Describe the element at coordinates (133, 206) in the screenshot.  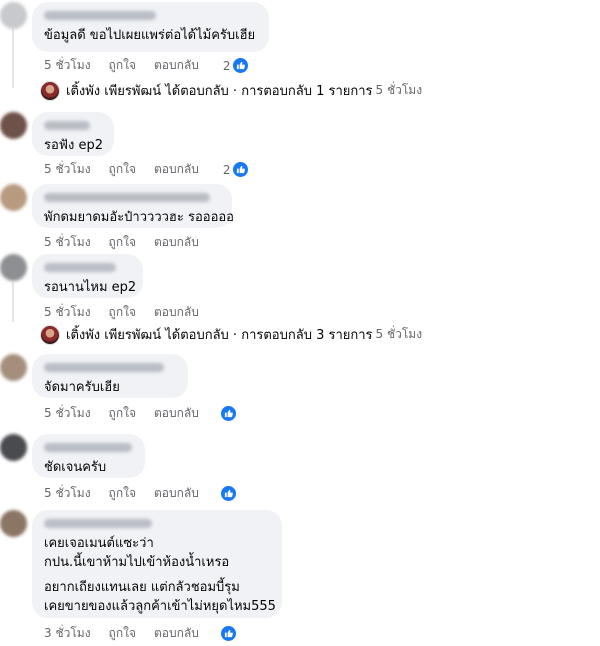
I see `comment-bubble: พักดมยาดมอัะป๋าววววฮะ รอออออ` at that location.